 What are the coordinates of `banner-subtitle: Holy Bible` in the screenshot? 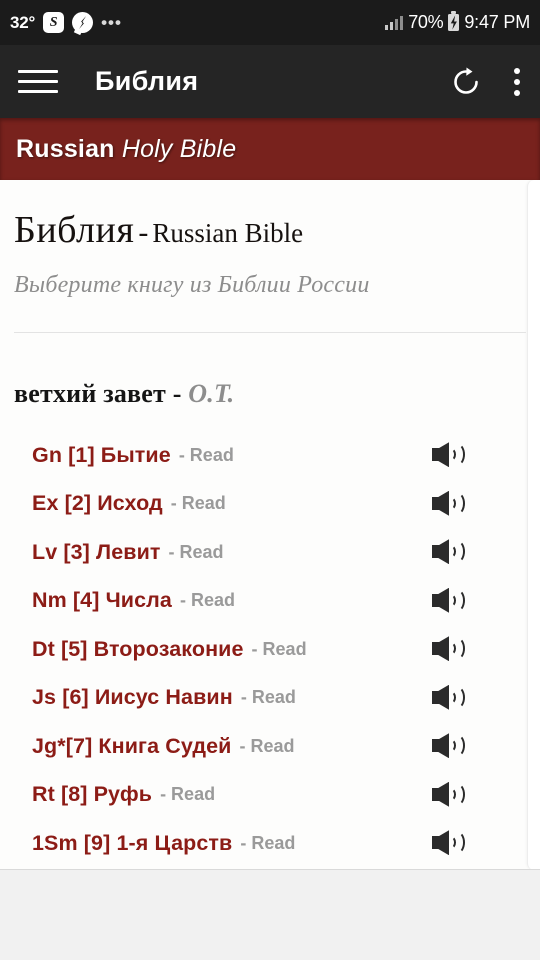 It's located at (179, 148).